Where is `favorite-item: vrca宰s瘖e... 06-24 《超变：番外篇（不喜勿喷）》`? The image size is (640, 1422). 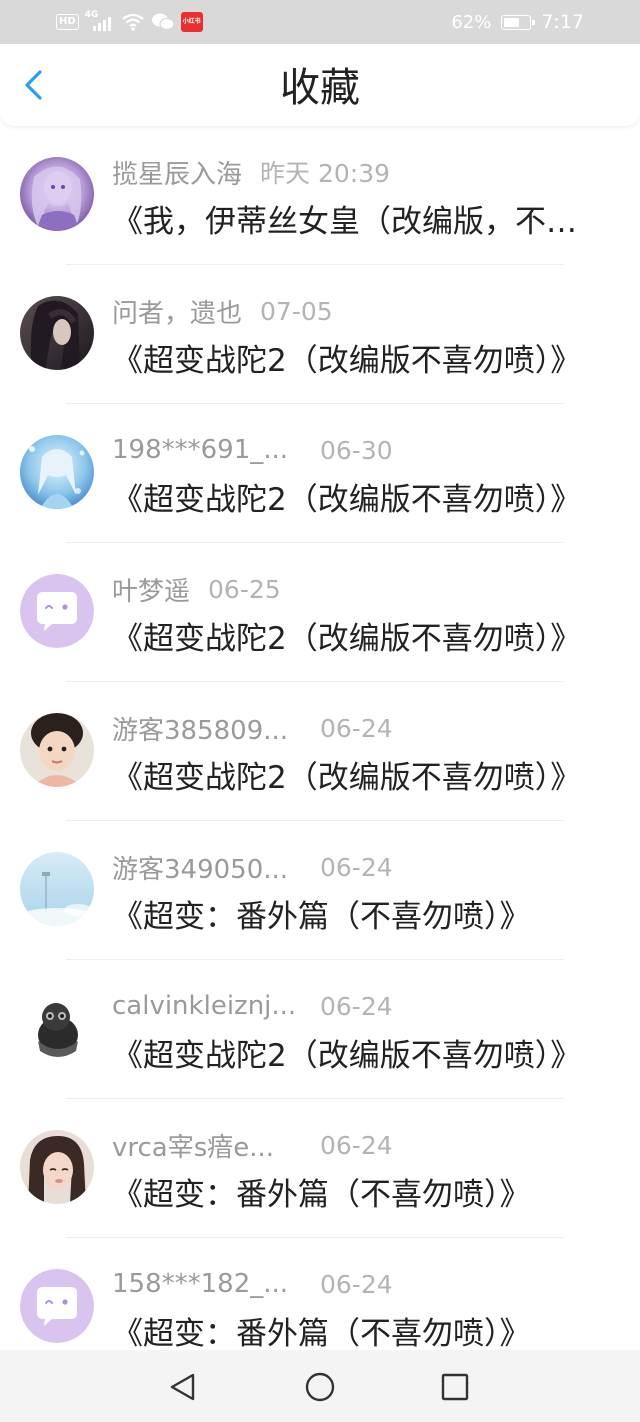
favorite-item: vrca宰s瘖e... 06-24 《超变：番外篇（不喜勿喷）》 is located at coordinates (320, 1168).